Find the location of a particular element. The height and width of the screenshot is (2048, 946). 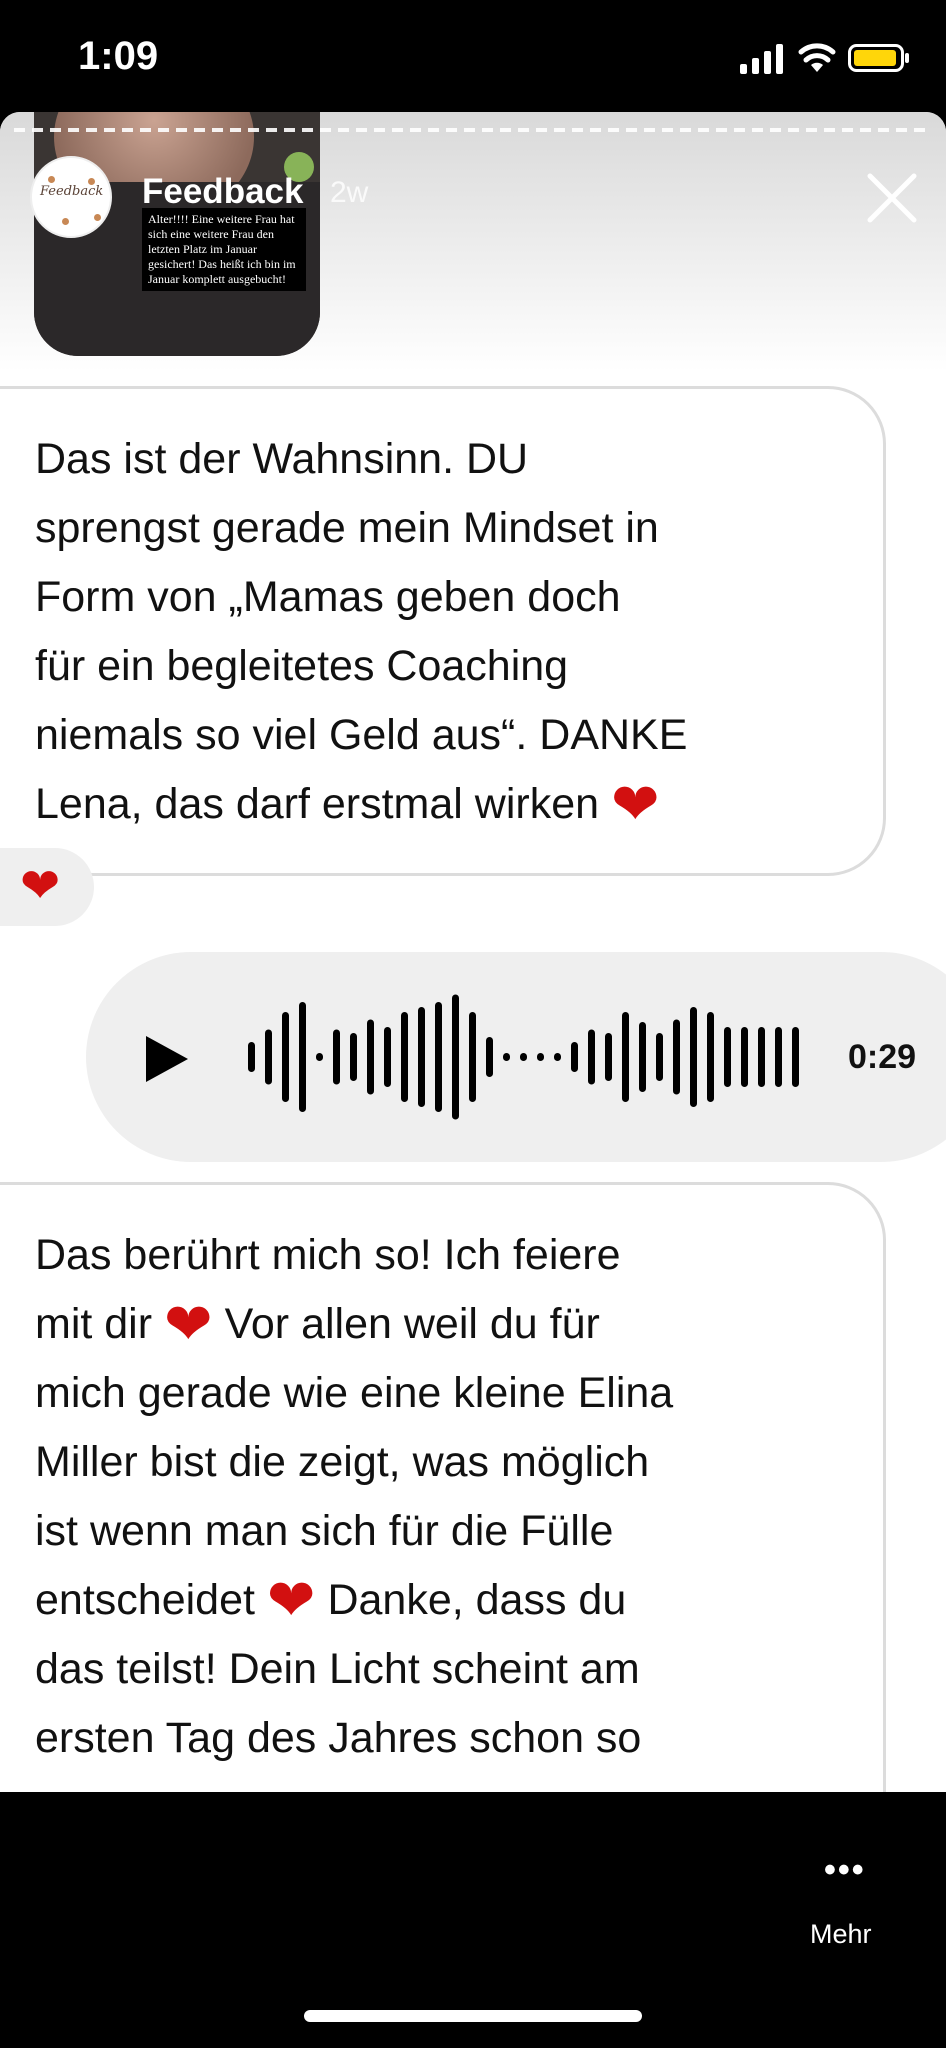

message-line: Lena, das darf erstmal wirken ❤ is located at coordinates (361, 804).